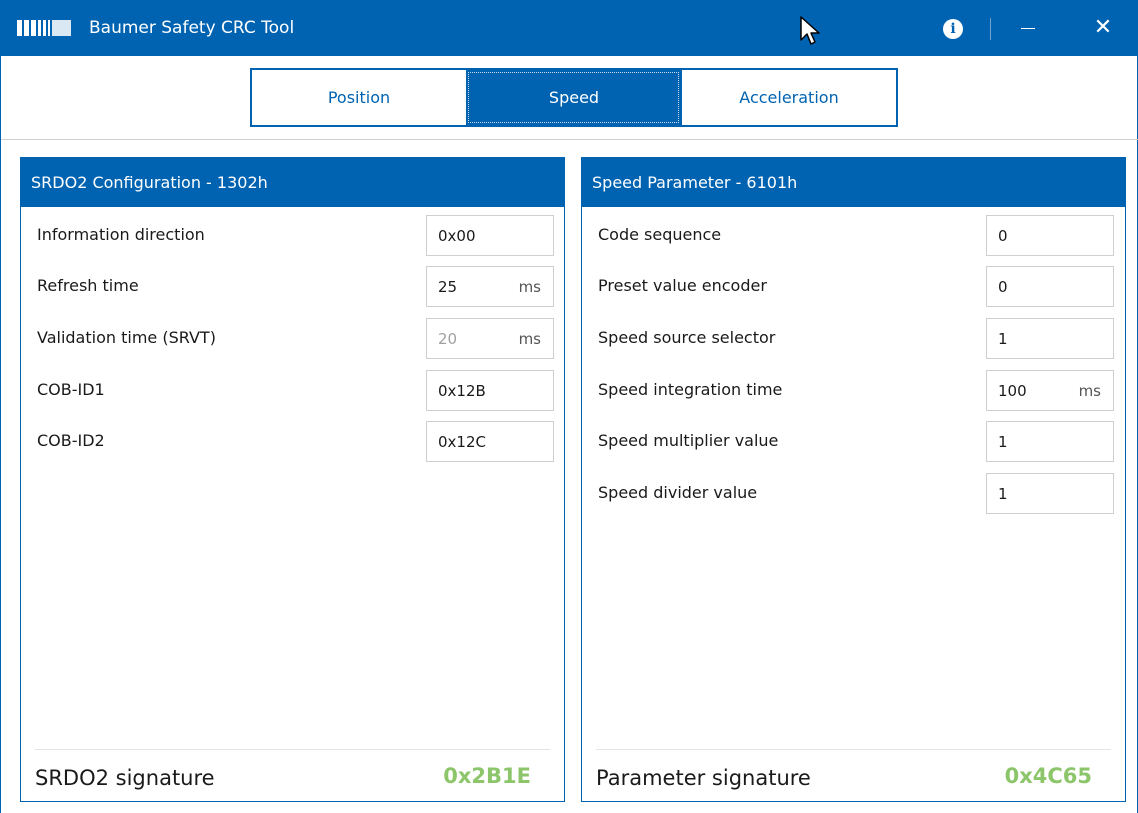 The image size is (1138, 813). What do you see at coordinates (448, 287) in the screenshot?
I see `field-value: 25` at bounding box center [448, 287].